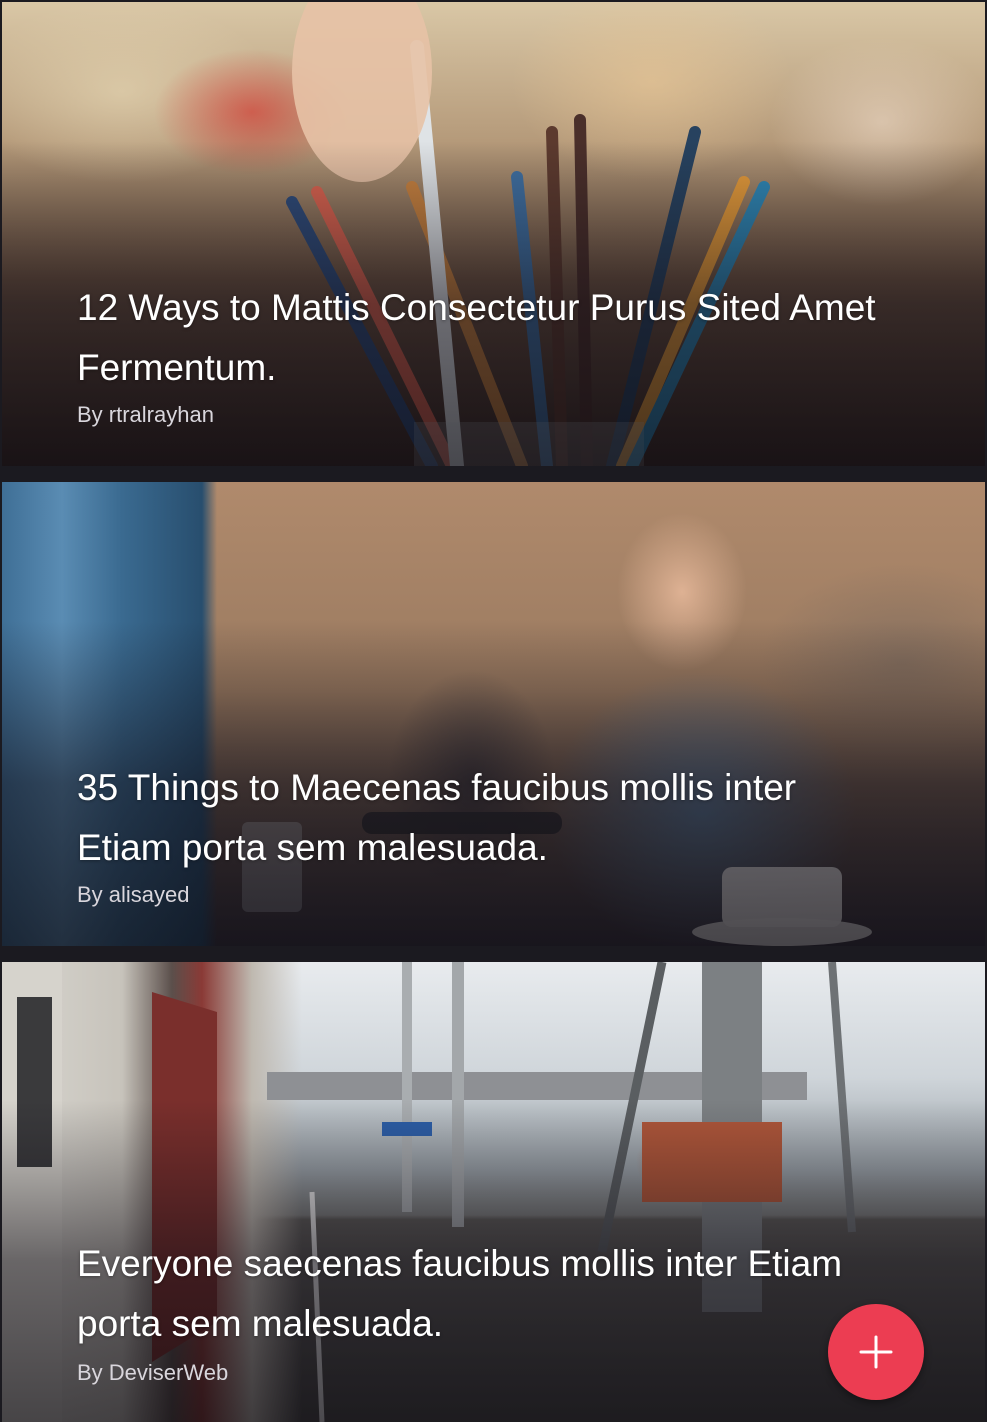 The width and height of the screenshot is (987, 1422). What do you see at coordinates (145, 414) in the screenshot?
I see `article-author: By rtralrayhan` at bounding box center [145, 414].